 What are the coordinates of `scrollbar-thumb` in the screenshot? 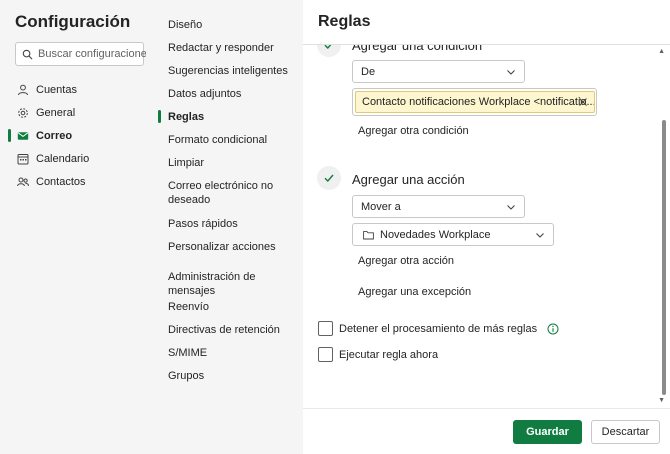 It's located at (664, 257).